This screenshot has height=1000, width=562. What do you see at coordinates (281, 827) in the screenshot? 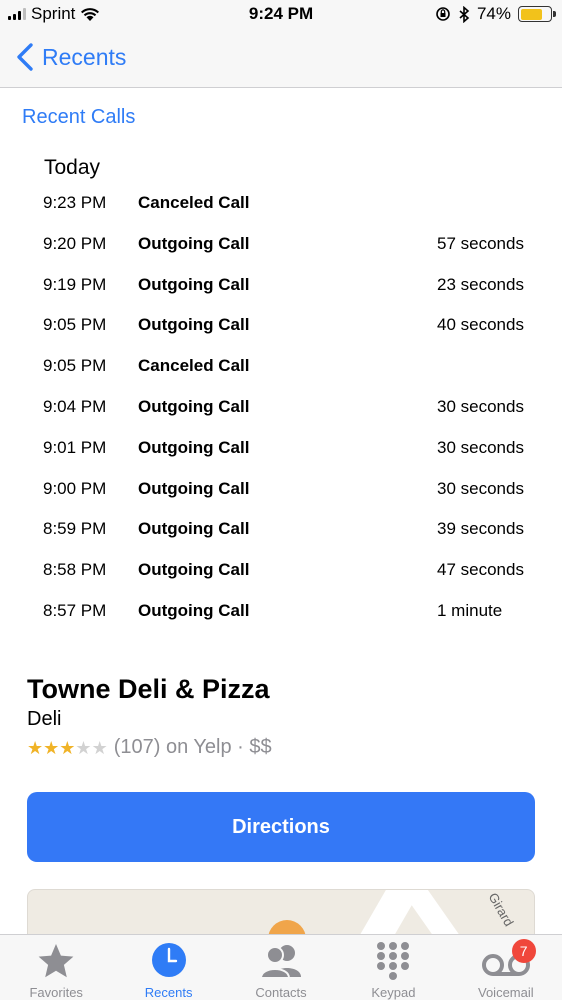
I see `directions-button: Directions` at bounding box center [281, 827].